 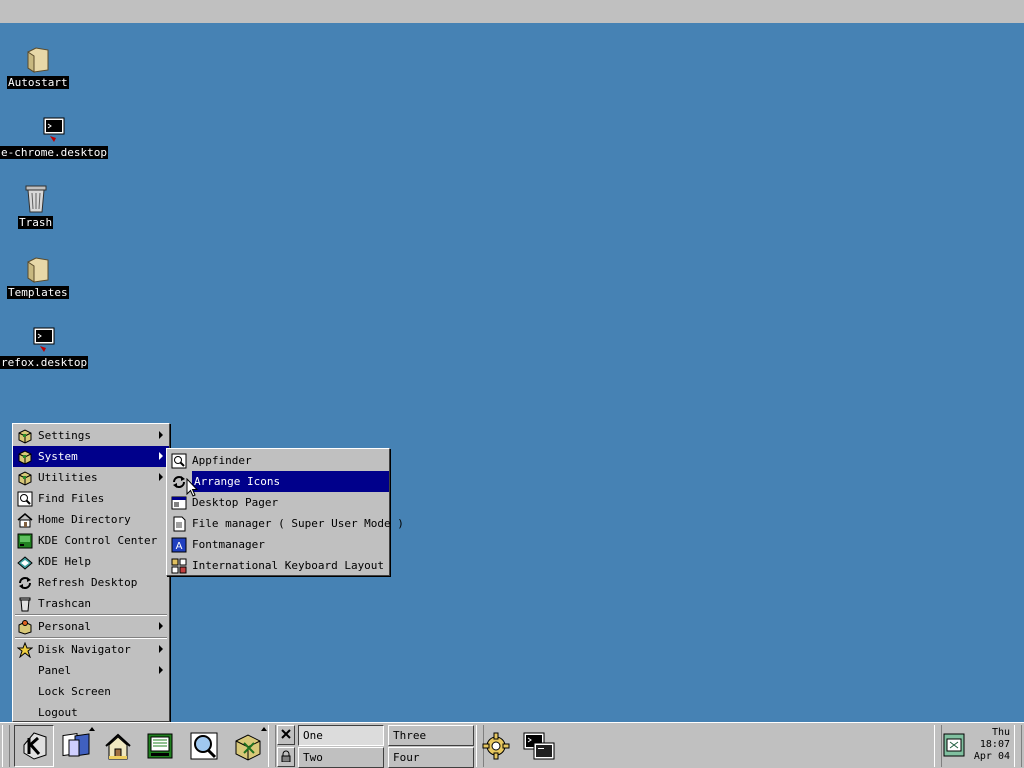 I want to click on desktop-icon-templates: Templates, so click(x=38, y=275).